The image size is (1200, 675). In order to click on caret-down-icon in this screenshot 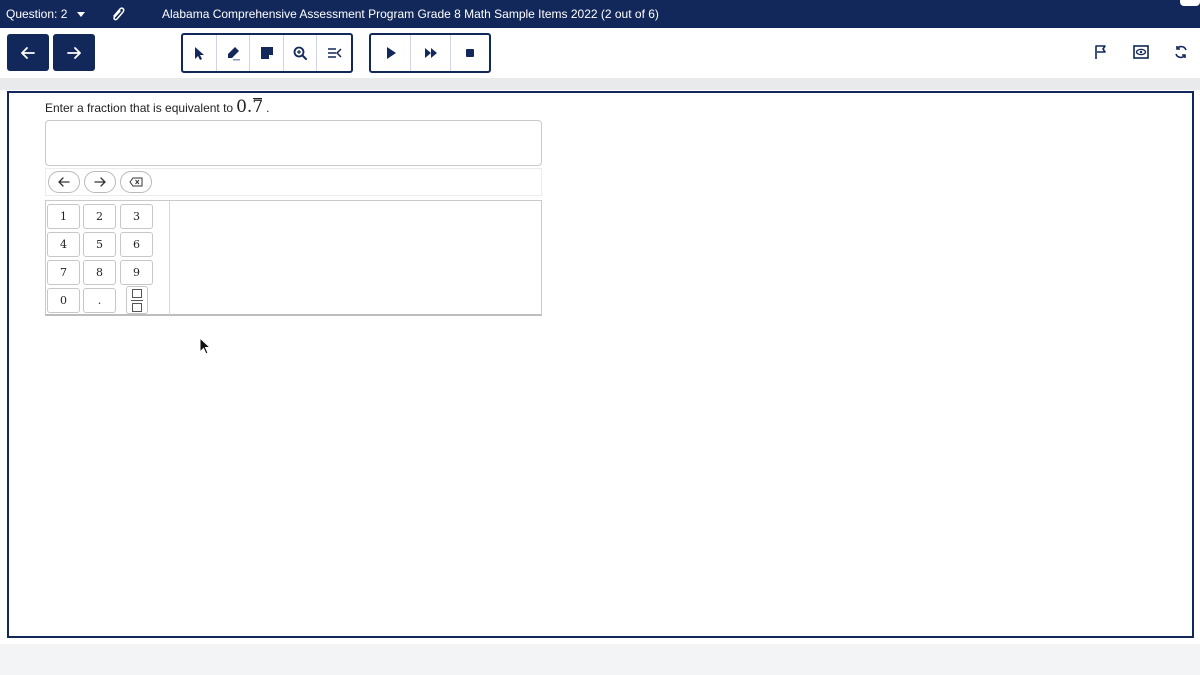, I will do `click(81, 14)`.